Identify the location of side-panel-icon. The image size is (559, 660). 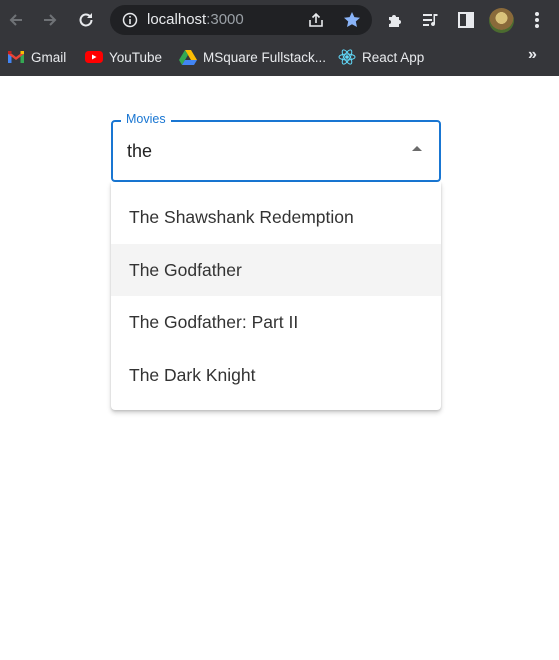
(466, 20).